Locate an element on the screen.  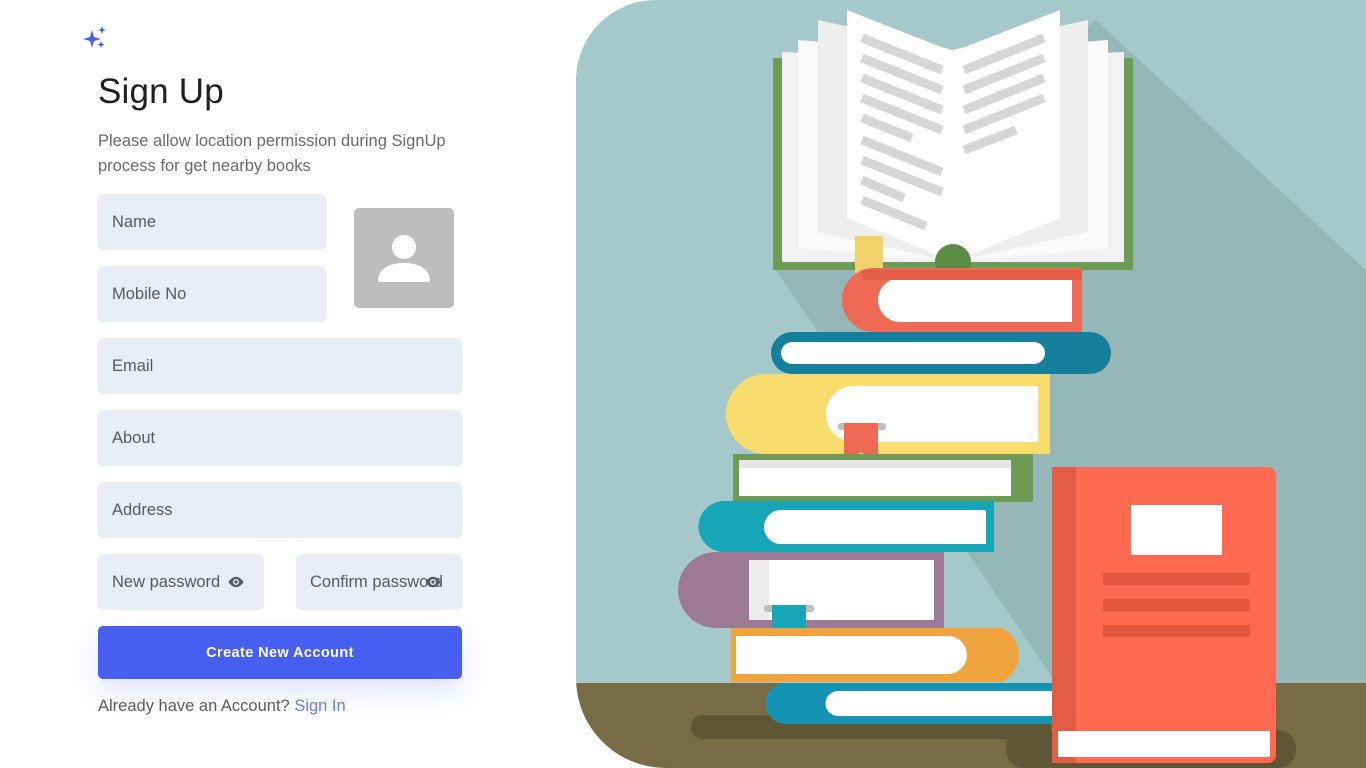
signin-link: Sign In is located at coordinates (319, 706).